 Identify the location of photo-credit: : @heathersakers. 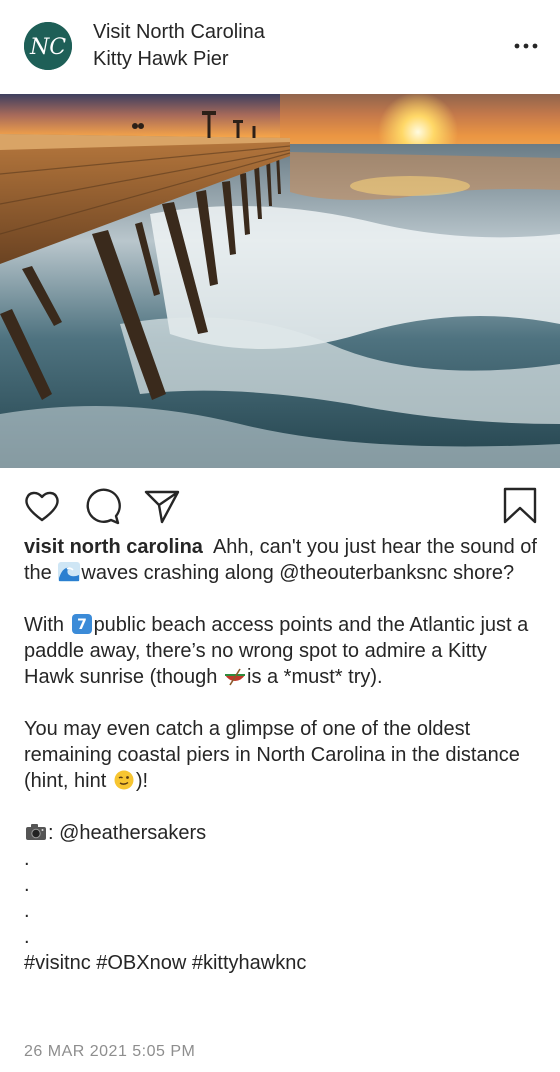
(282, 833).